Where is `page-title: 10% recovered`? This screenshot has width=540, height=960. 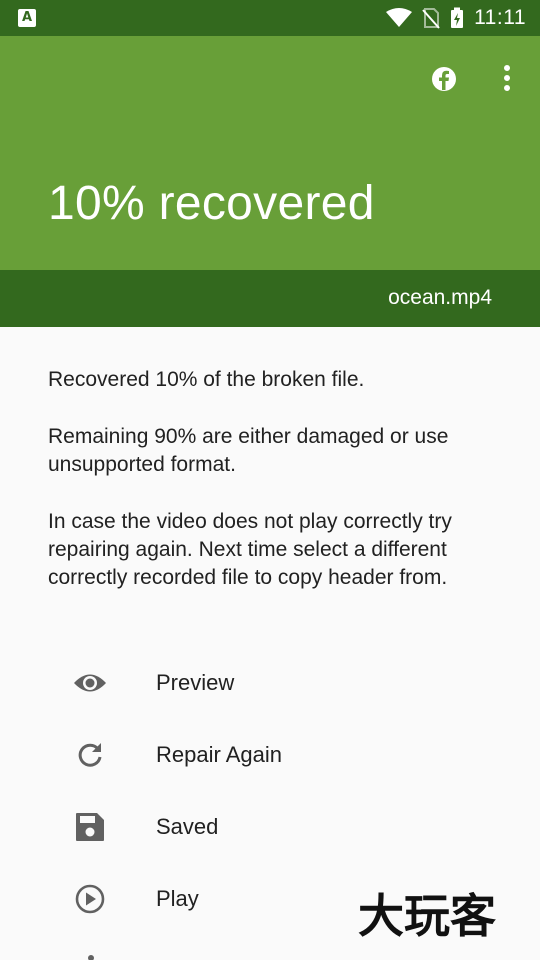
page-title: 10% recovered is located at coordinates (211, 203).